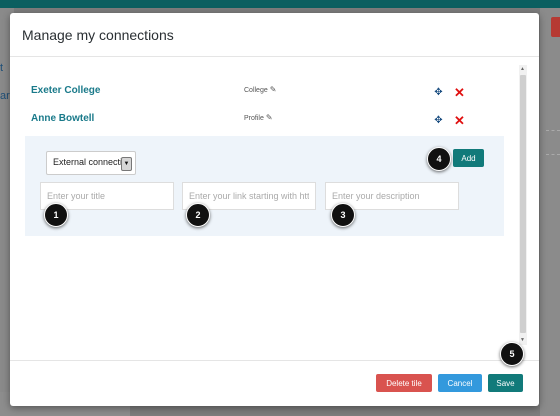 This screenshot has height=416, width=560. Describe the element at coordinates (56, 215) in the screenshot. I see `step-marker-1: 1` at that location.